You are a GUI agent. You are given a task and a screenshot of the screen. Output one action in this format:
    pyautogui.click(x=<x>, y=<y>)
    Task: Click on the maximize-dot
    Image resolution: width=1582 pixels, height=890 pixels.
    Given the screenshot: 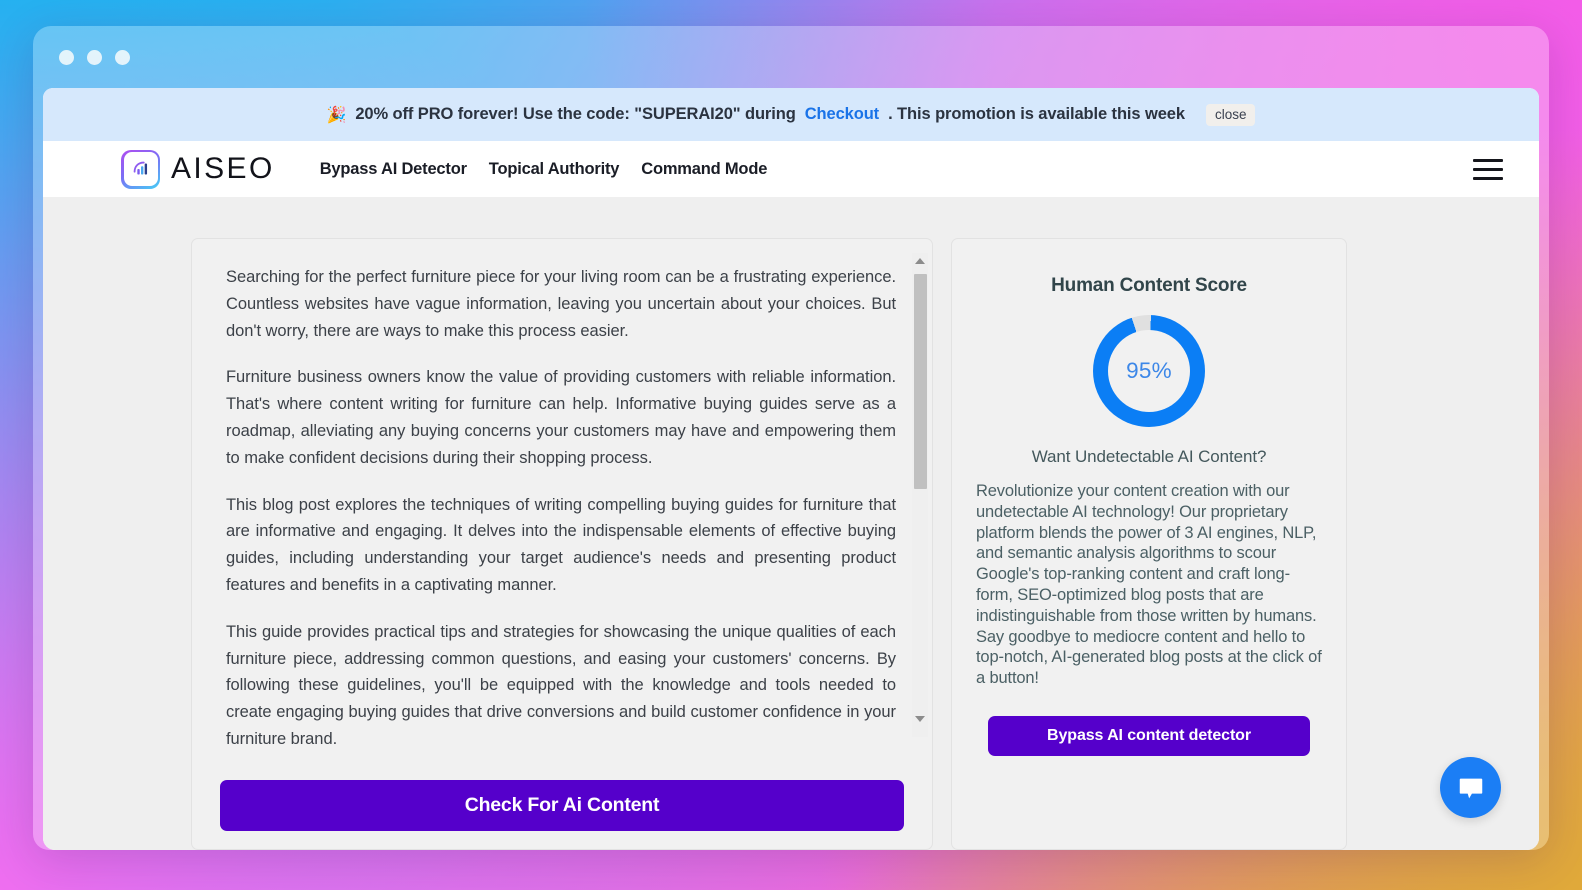 What is the action you would take?
    pyautogui.click(x=122, y=57)
    